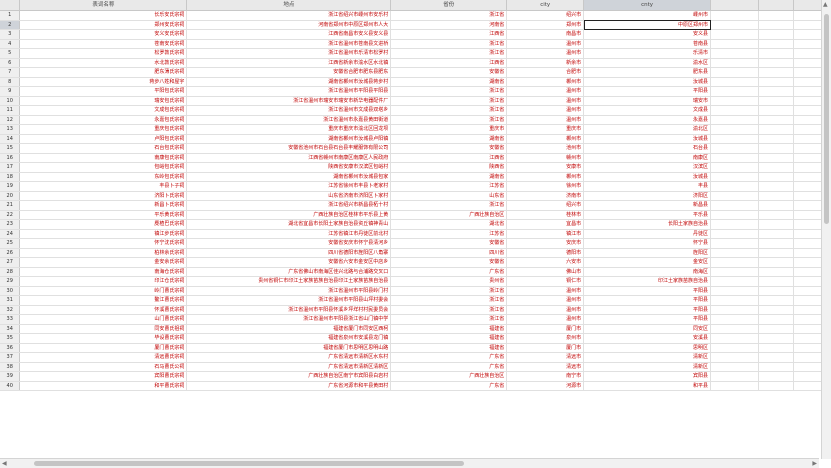  Describe the element at coordinates (289, 281) in the screenshot. I see `table-cell: 贵州省铜仁市印江土家族苗族自治县印江土家族苗族自治县` at that location.